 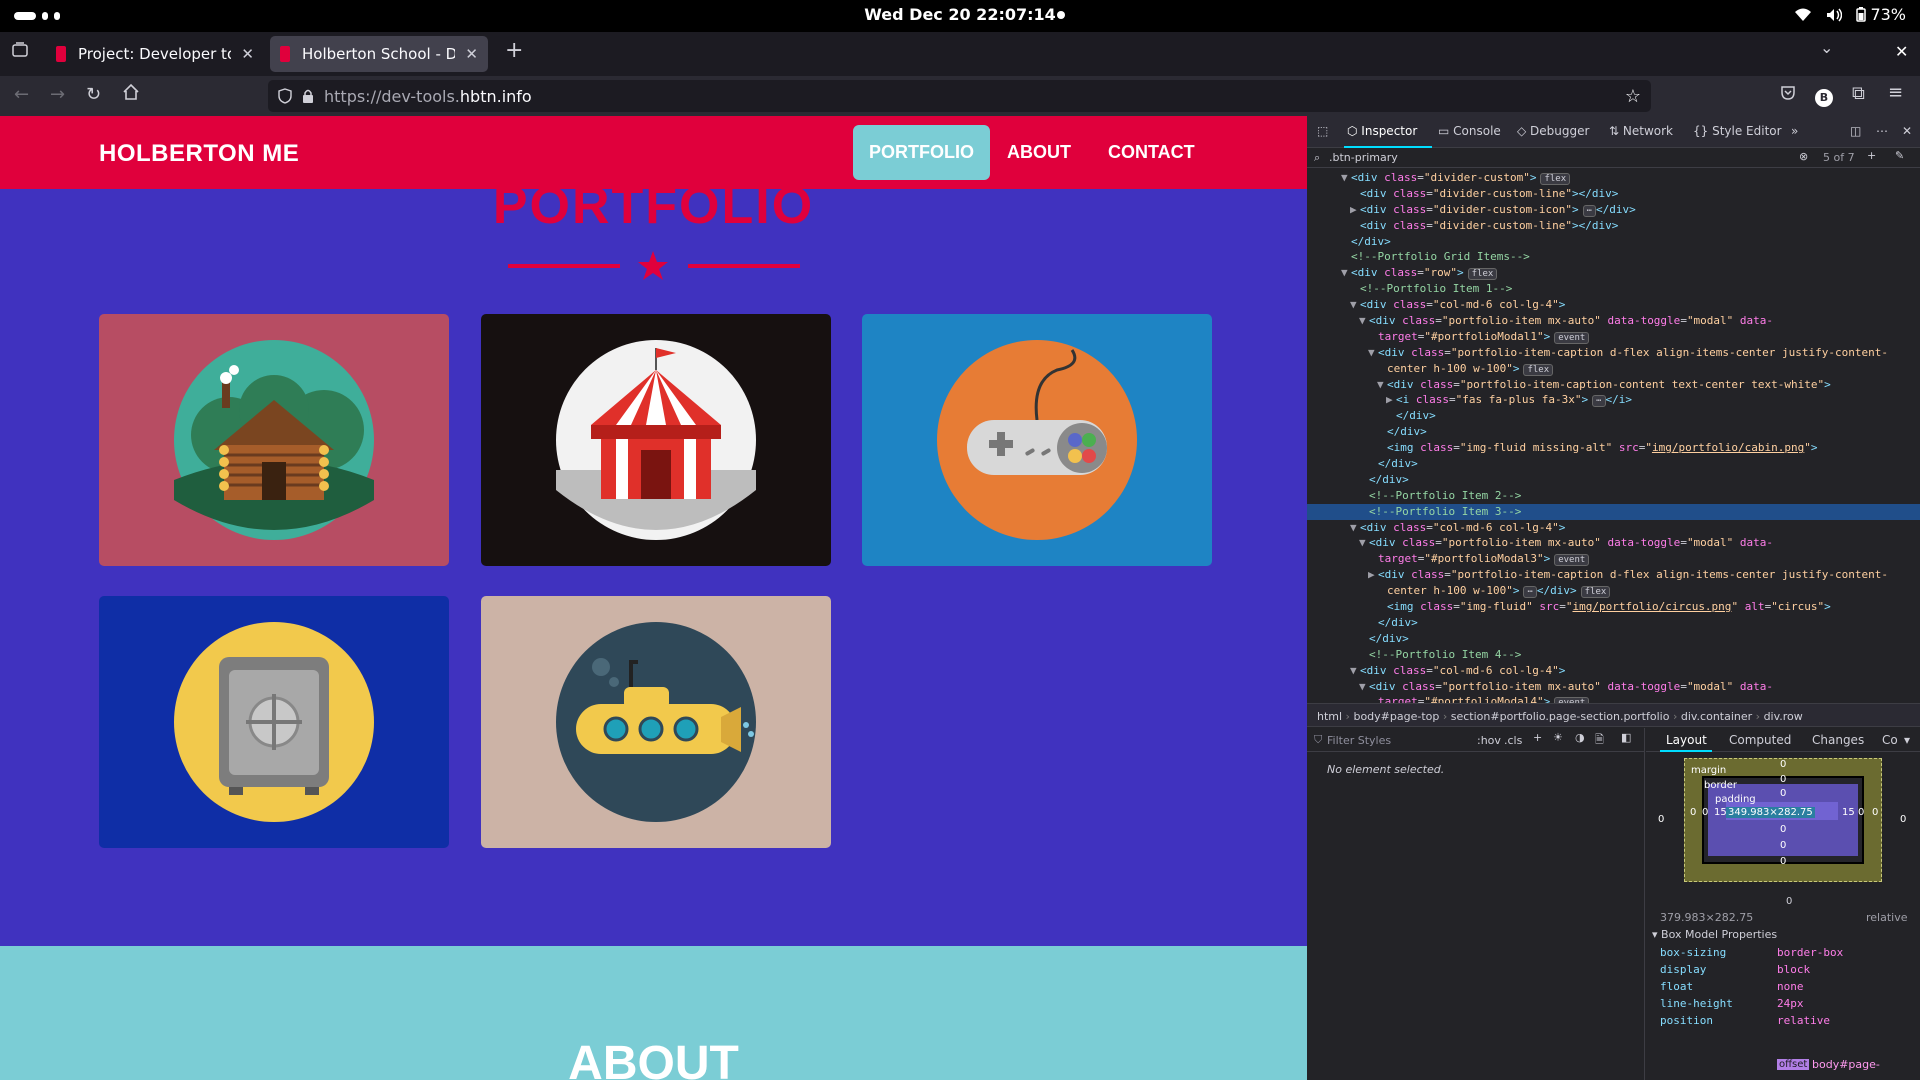 I want to click on markup-node: <!--Portfolio Item 2-->, so click(x=1613, y=496).